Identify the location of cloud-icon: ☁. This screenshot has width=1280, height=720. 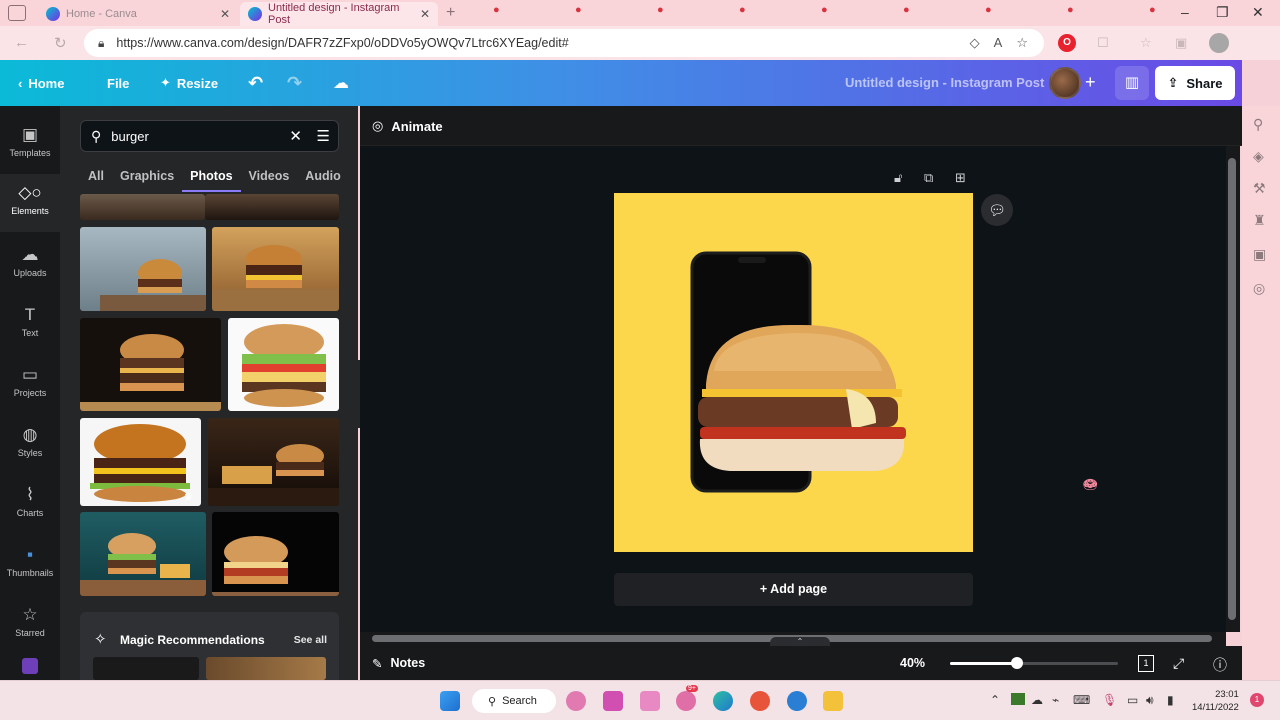
(1037, 700).